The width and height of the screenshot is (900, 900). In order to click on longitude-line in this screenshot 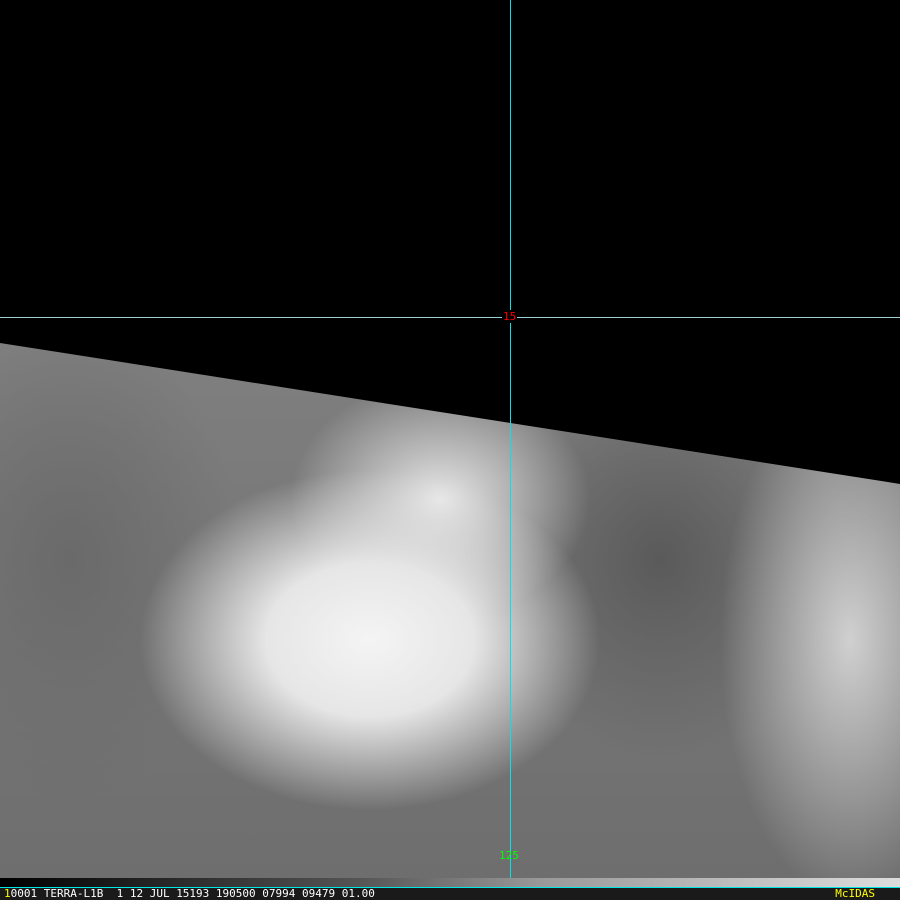, I will do `click(510, 439)`.